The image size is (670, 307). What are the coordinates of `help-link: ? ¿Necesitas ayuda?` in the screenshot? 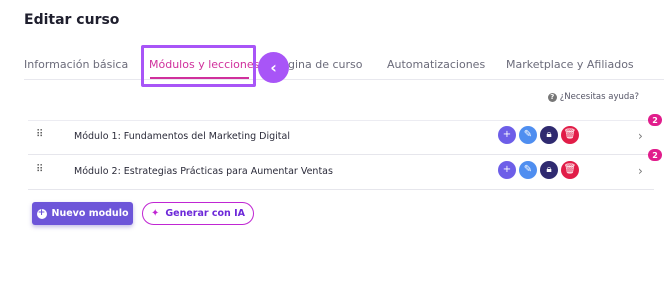 It's located at (593, 97).